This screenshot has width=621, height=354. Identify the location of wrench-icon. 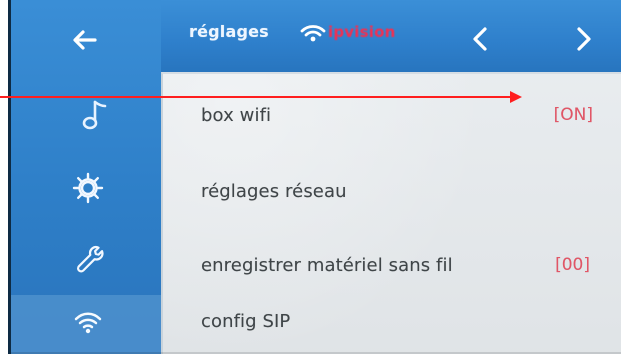
(90, 259).